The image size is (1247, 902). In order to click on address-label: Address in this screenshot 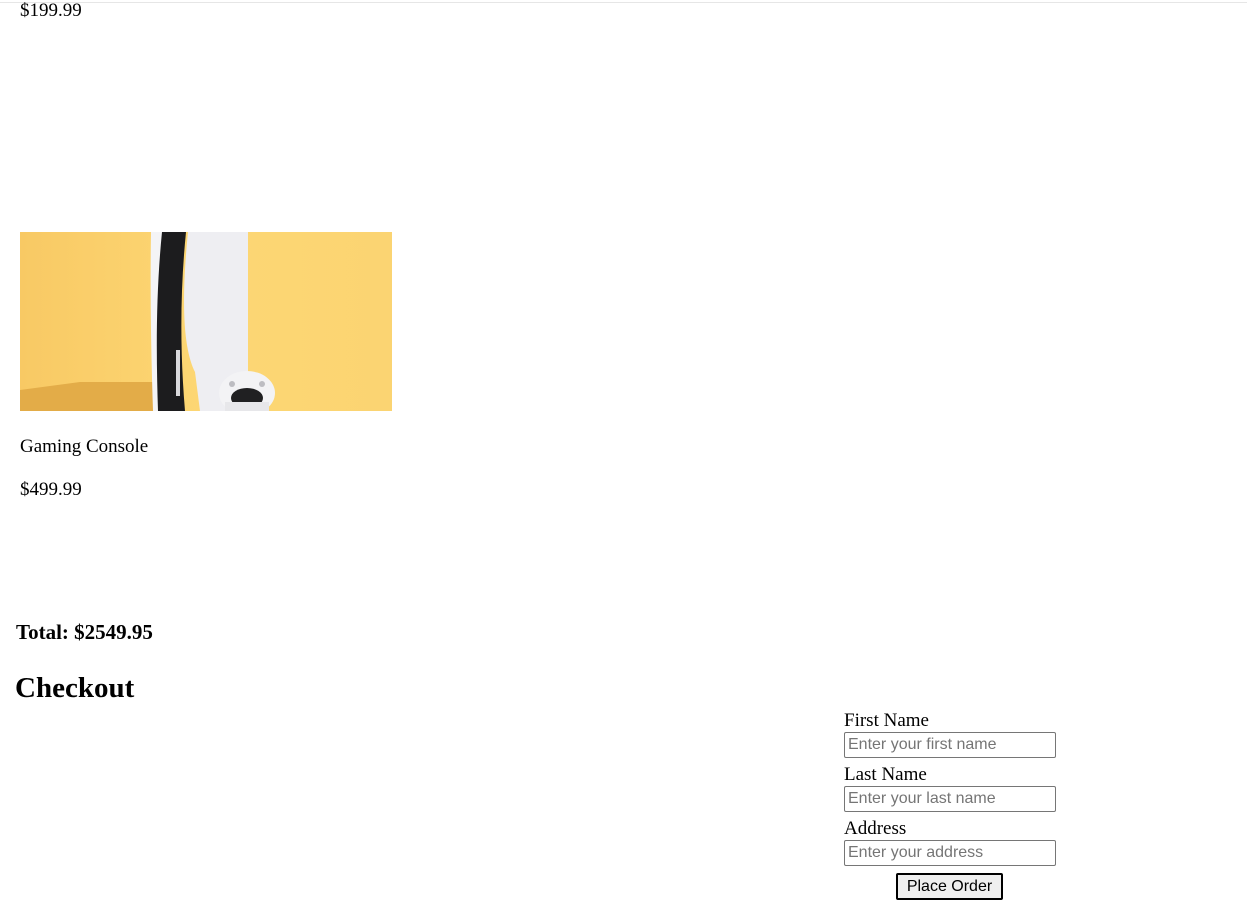, I will do `click(875, 828)`.